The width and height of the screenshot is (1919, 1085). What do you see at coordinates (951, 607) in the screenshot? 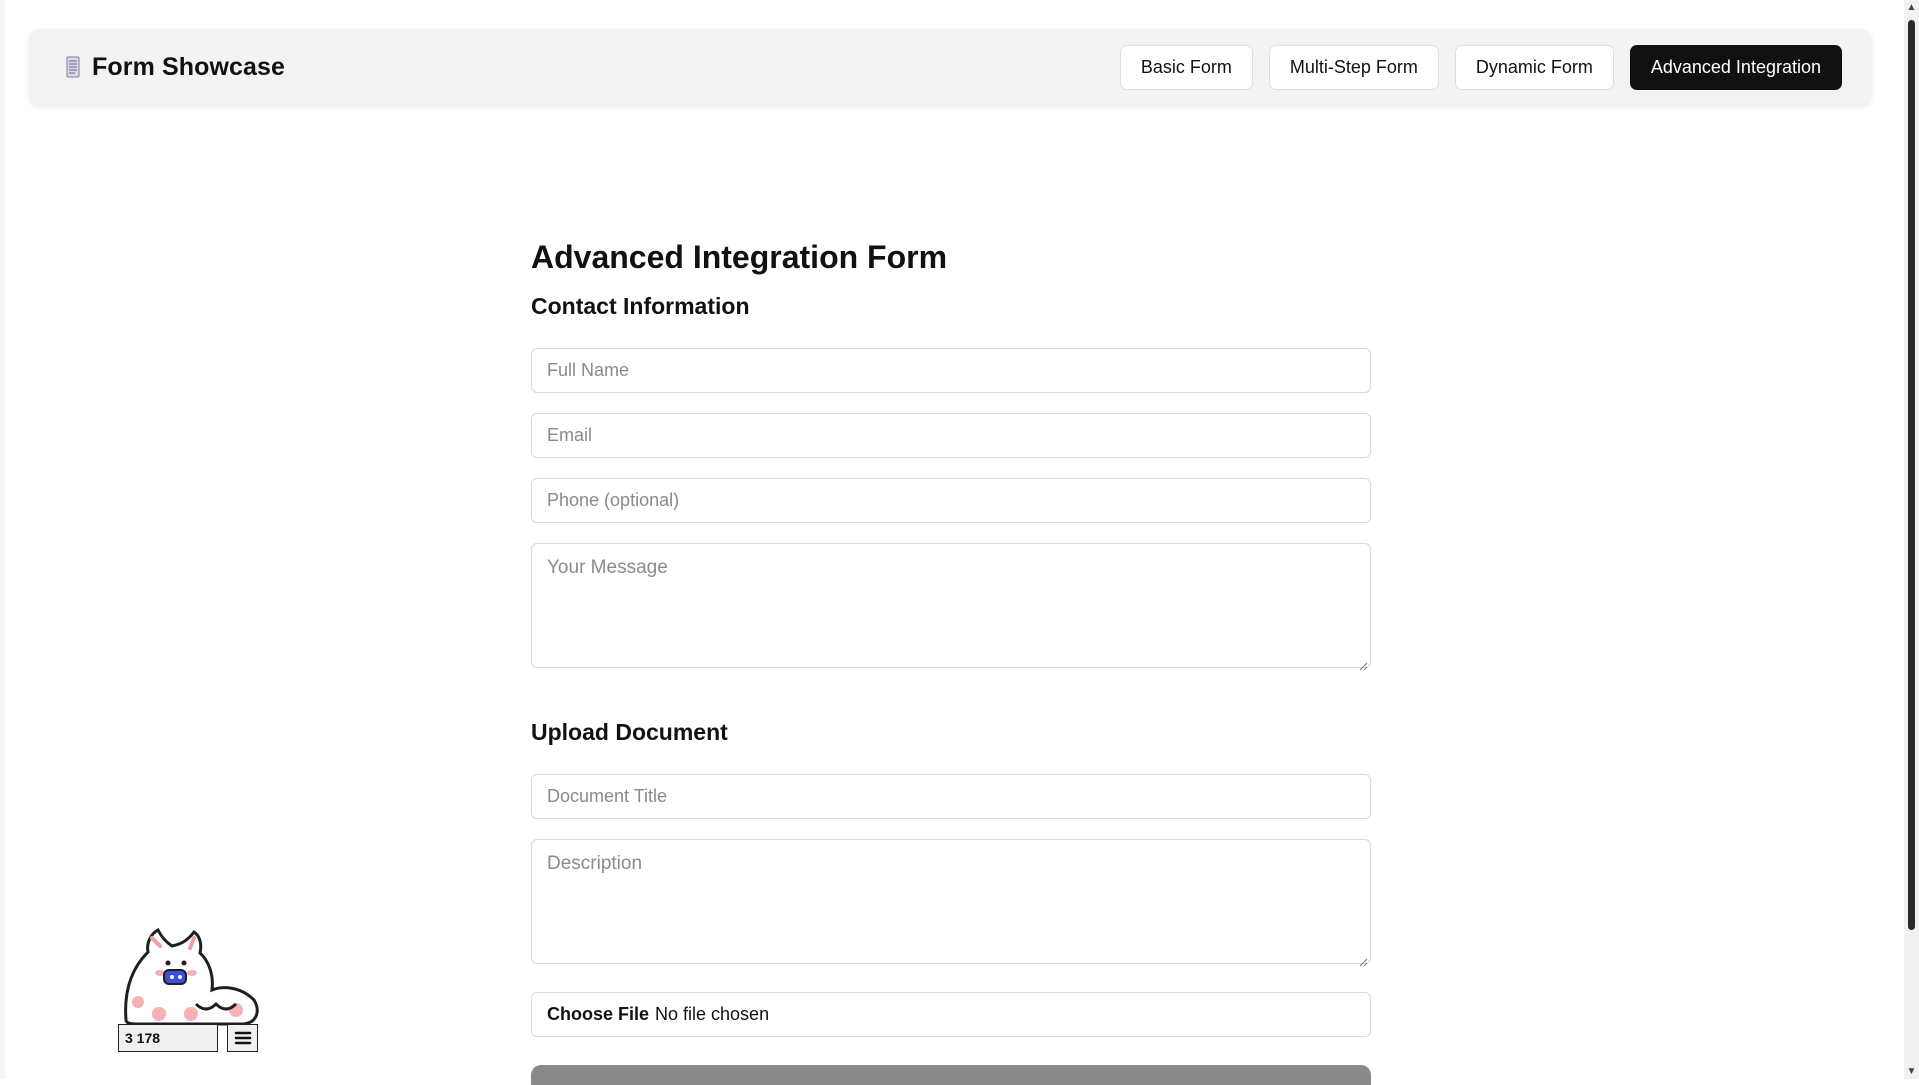
I see `message-textarea: Your Message` at bounding box center [951, 607].